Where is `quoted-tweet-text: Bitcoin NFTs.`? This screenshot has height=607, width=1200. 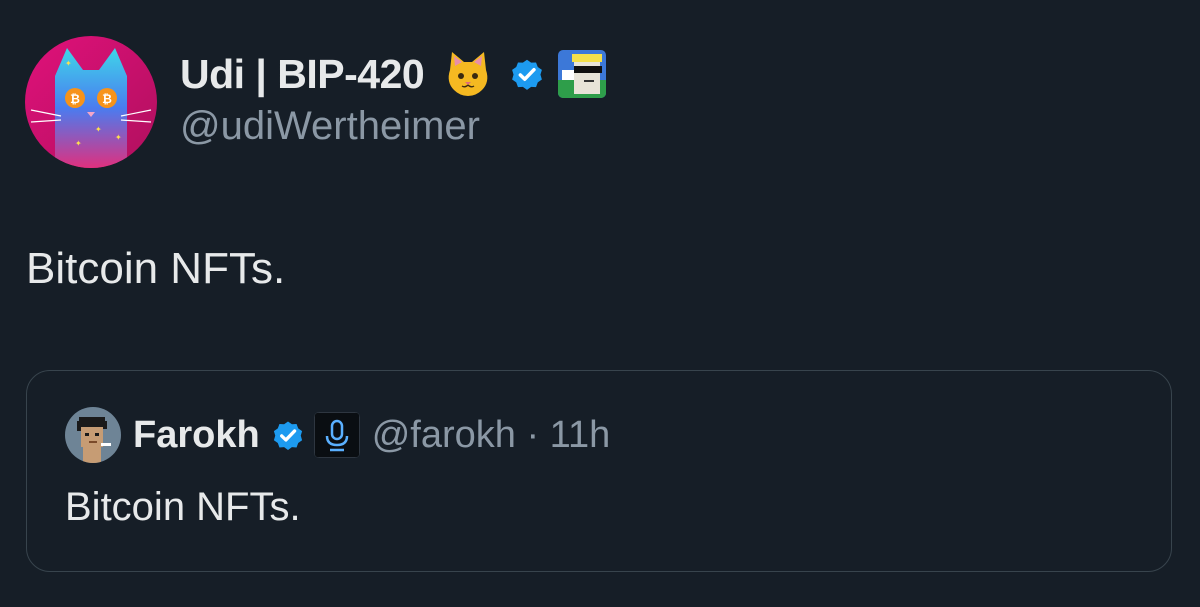 quoted-tweet-text: Bitcoin NFTs. is located at coordinates (183, 507).